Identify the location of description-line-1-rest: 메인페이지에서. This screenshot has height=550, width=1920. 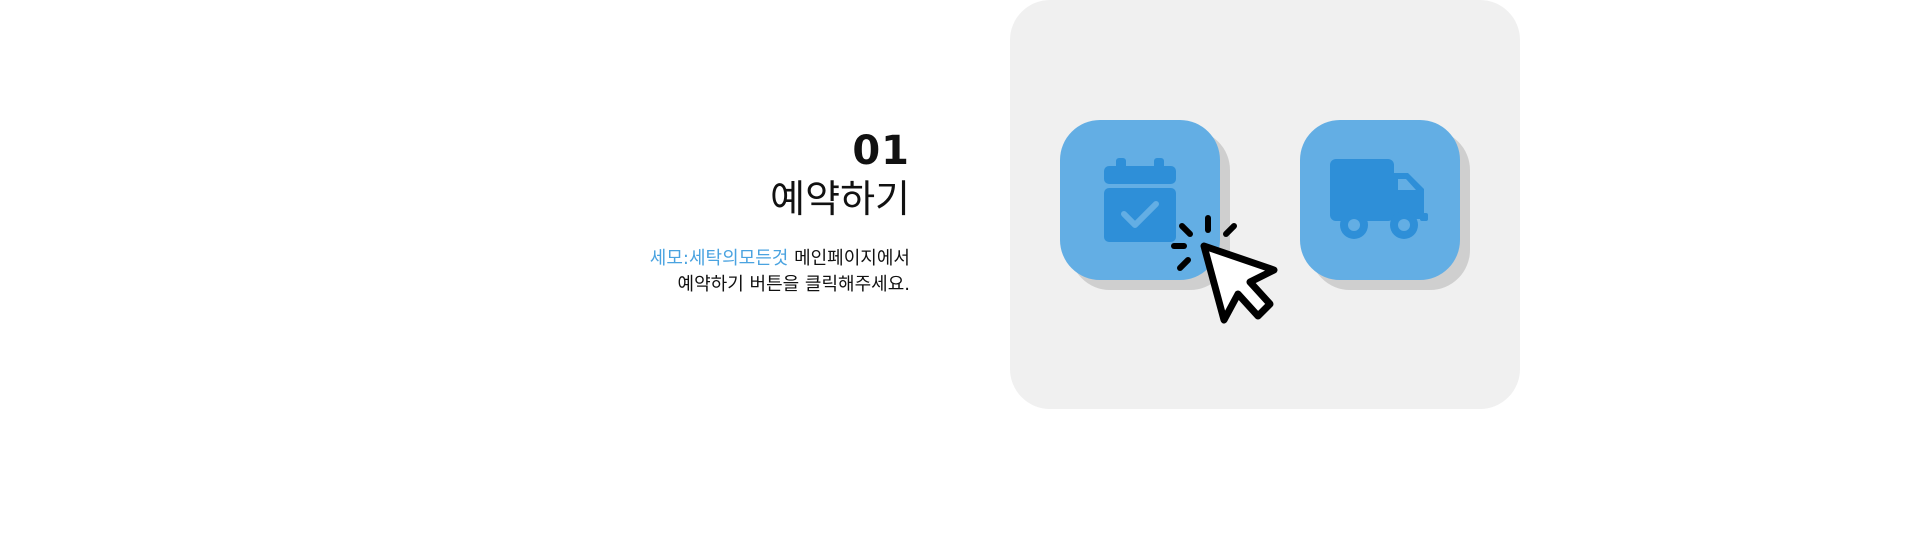
(849, 258).